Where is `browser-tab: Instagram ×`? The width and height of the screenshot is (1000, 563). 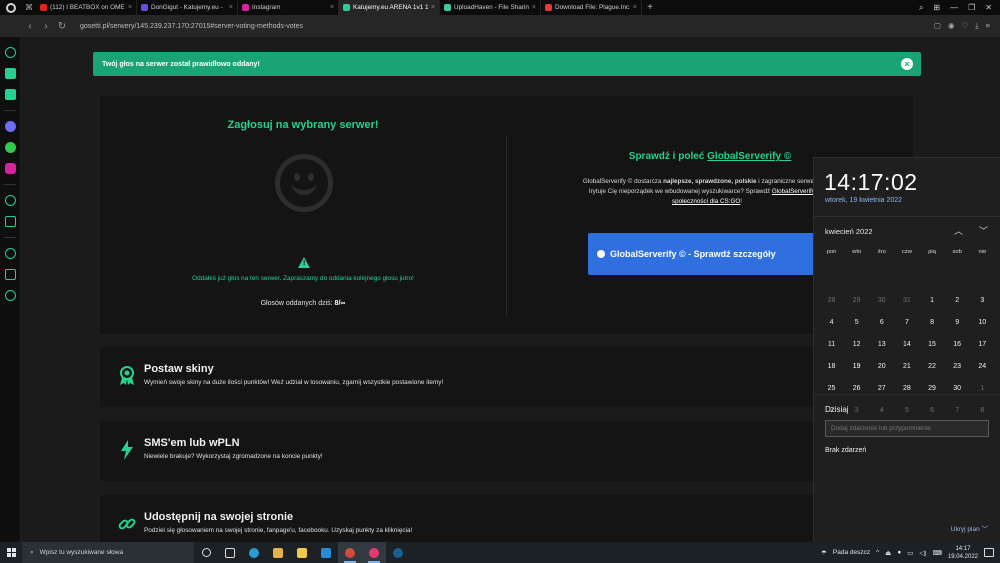
browser-tab: Instagram × is located at coordinates (288, 7).